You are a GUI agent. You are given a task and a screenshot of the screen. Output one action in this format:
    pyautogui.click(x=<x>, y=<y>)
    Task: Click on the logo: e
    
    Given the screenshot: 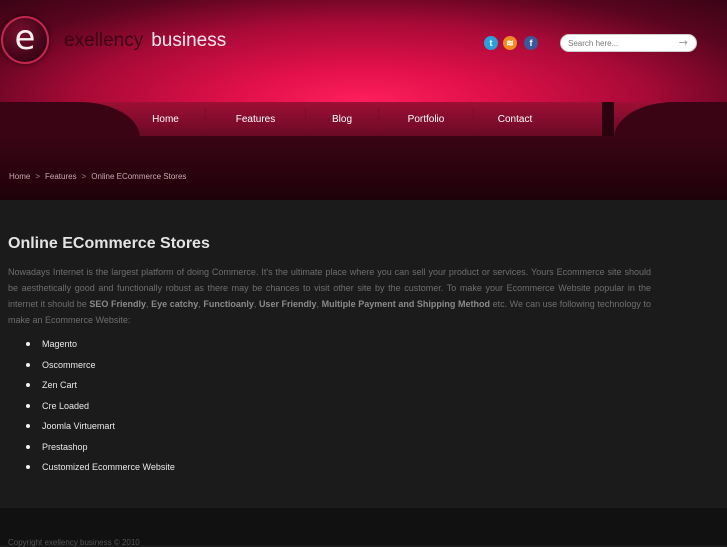 What is the action you would take?
    pyautogui.click(x=25, y=40)
    